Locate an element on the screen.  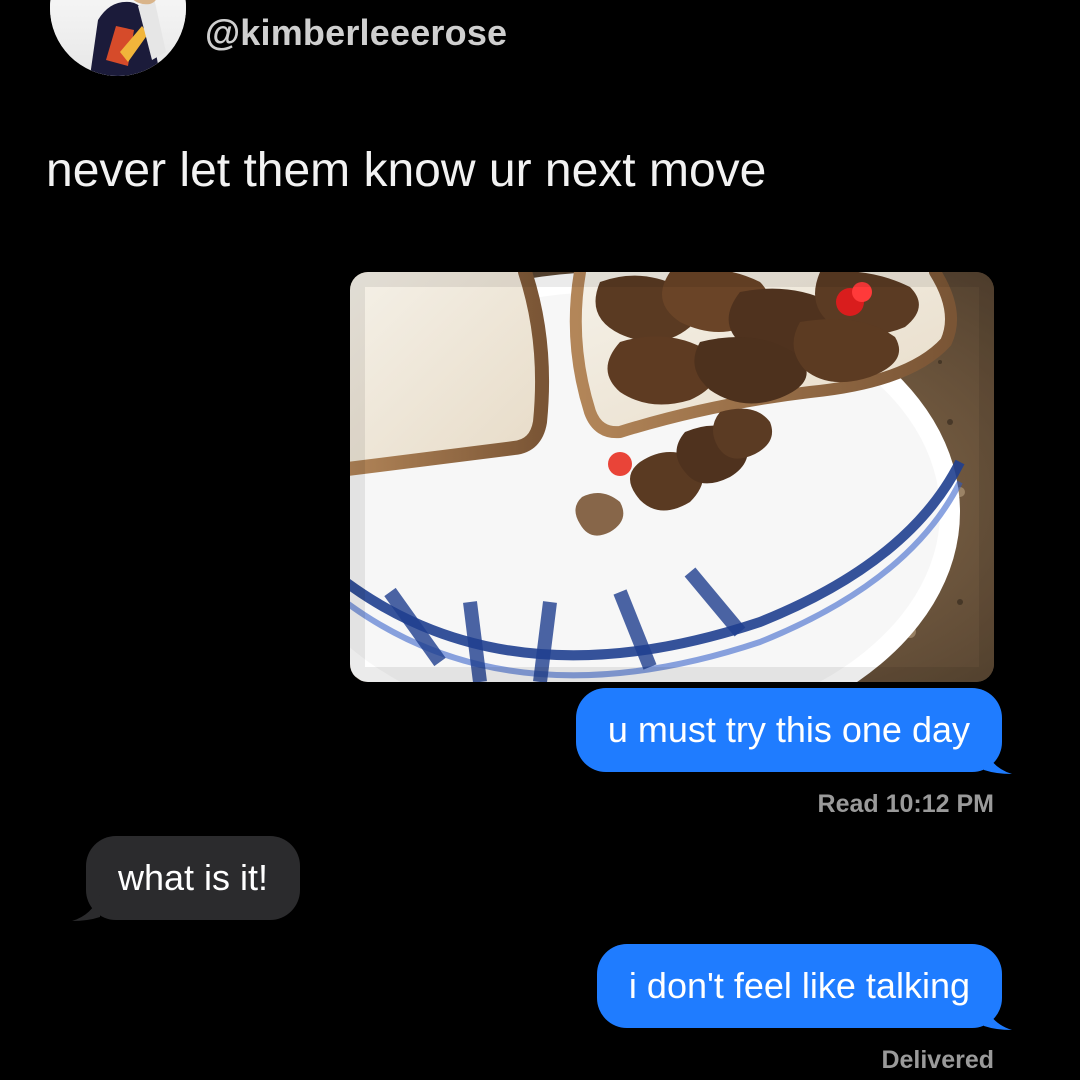
message-text: u must try this one day is located at coordinates (788, 729).